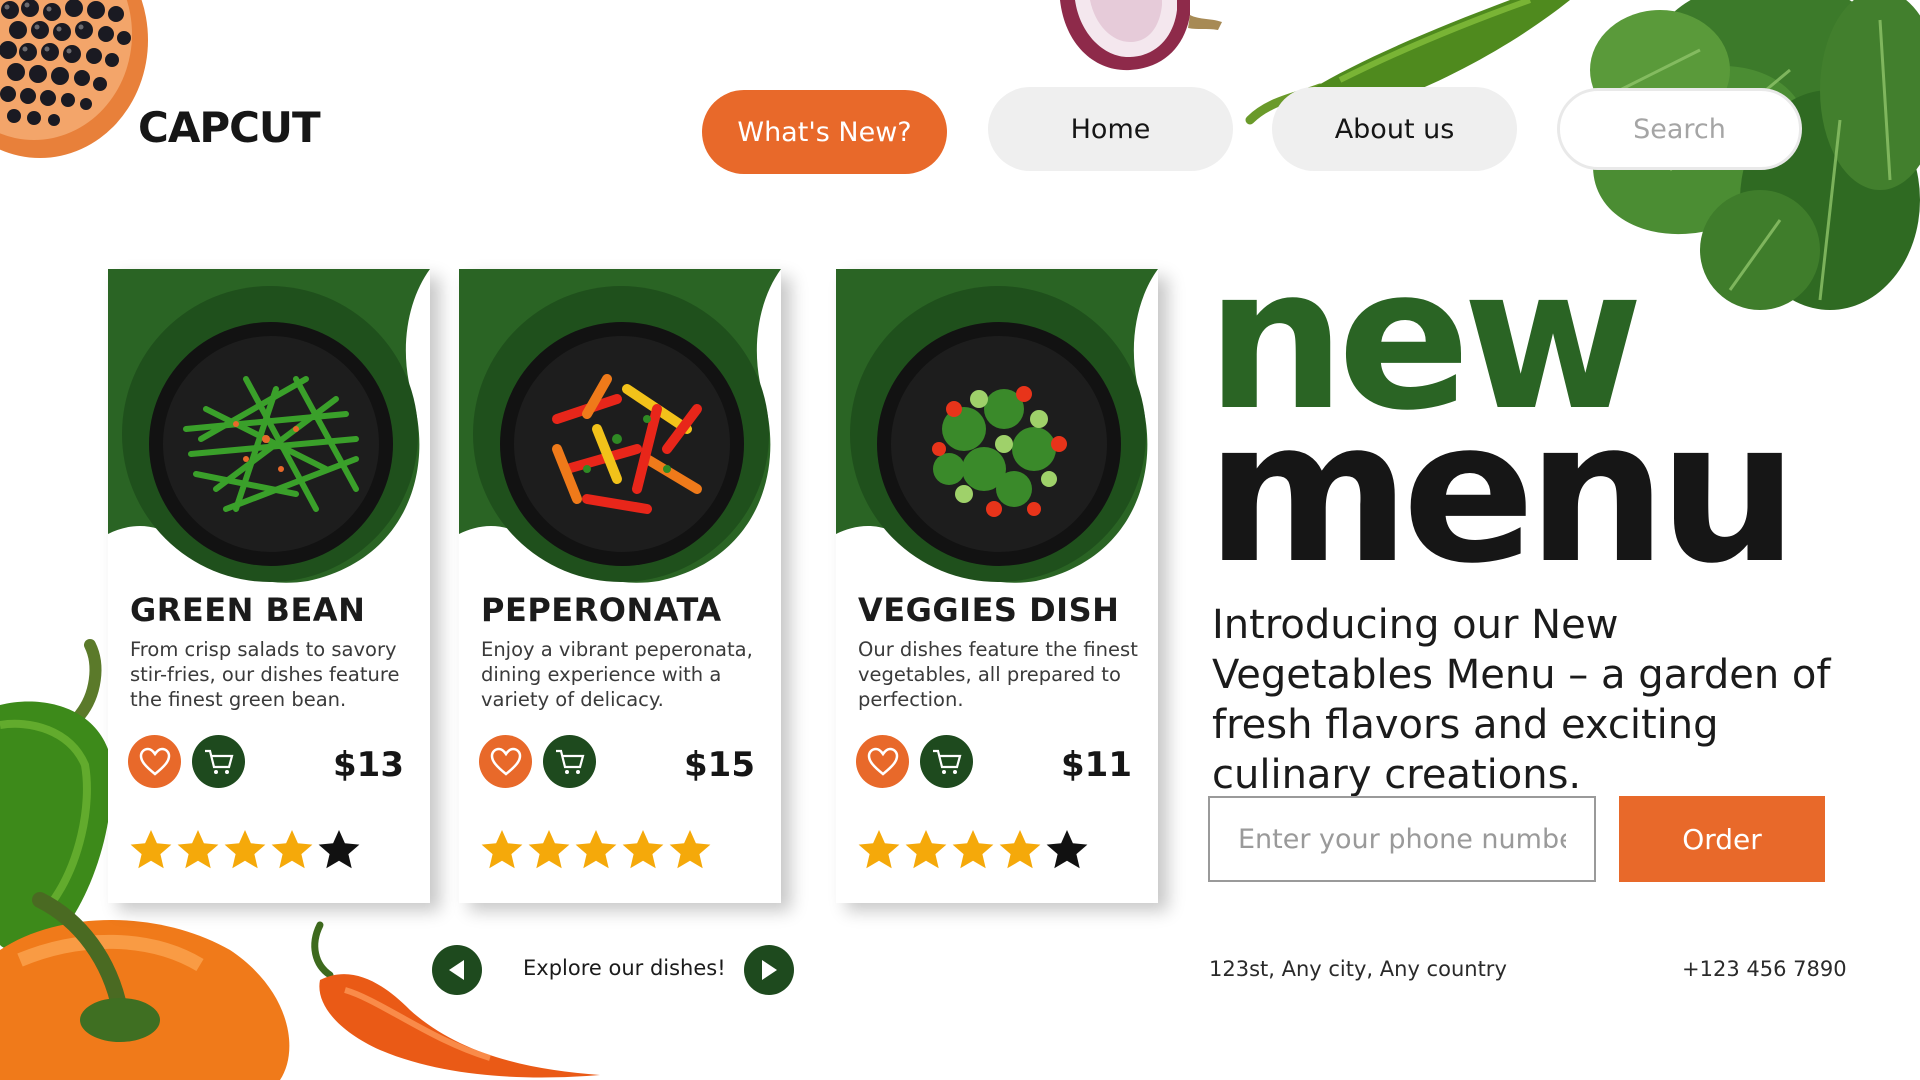 This screenshot has width=1920, height=1080. I want to click on green-pepper-image, so click(56, 795).